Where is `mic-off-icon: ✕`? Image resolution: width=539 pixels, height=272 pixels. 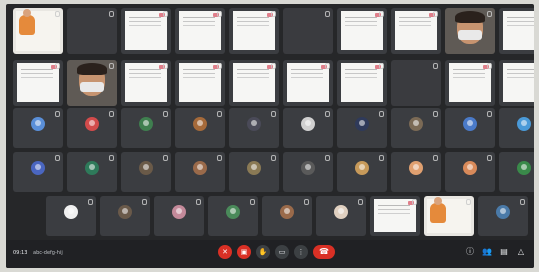
mic-off-icon: ✕ is located at coordinates (225, 252).